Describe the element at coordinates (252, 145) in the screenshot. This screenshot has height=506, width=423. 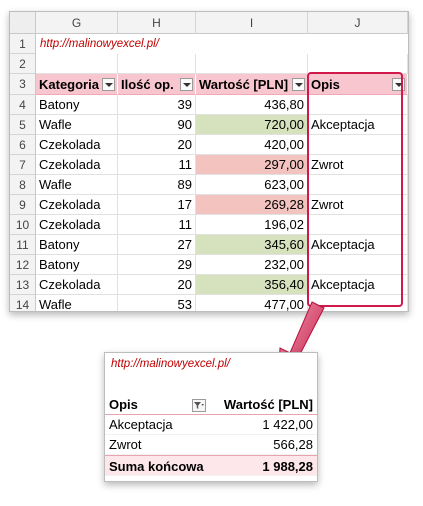
I see `cell-wartosc: 420,00` at that location.